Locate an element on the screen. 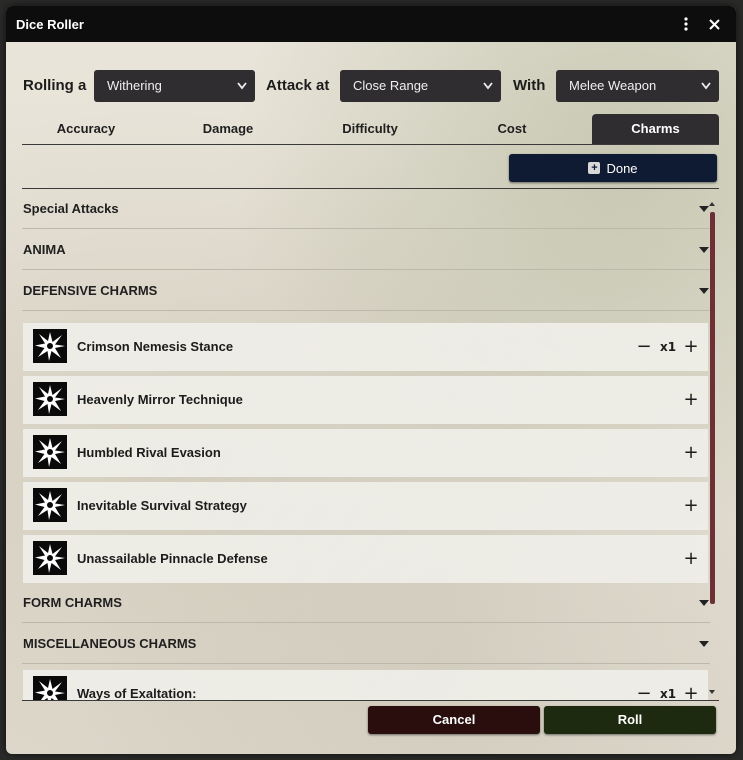 This screenshot has width=743, height=760. section-label: FORM CHARMS is located at coordinates (72, 602).